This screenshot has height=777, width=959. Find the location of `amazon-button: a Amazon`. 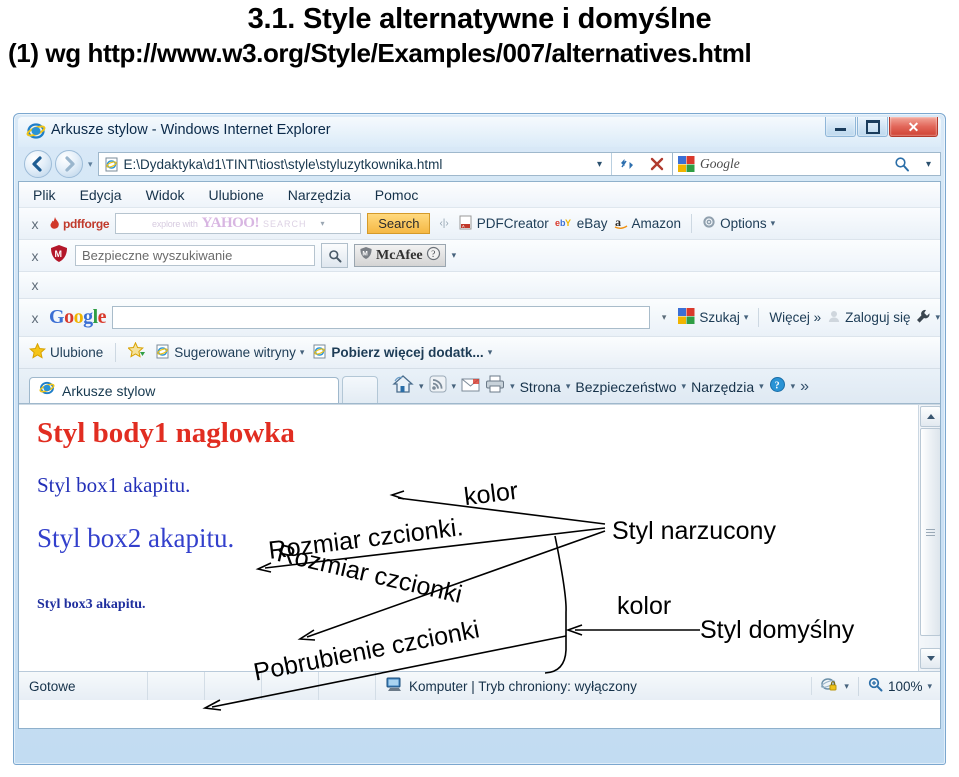

amazon-button: a Amazon is located at coordinates (647, 223).